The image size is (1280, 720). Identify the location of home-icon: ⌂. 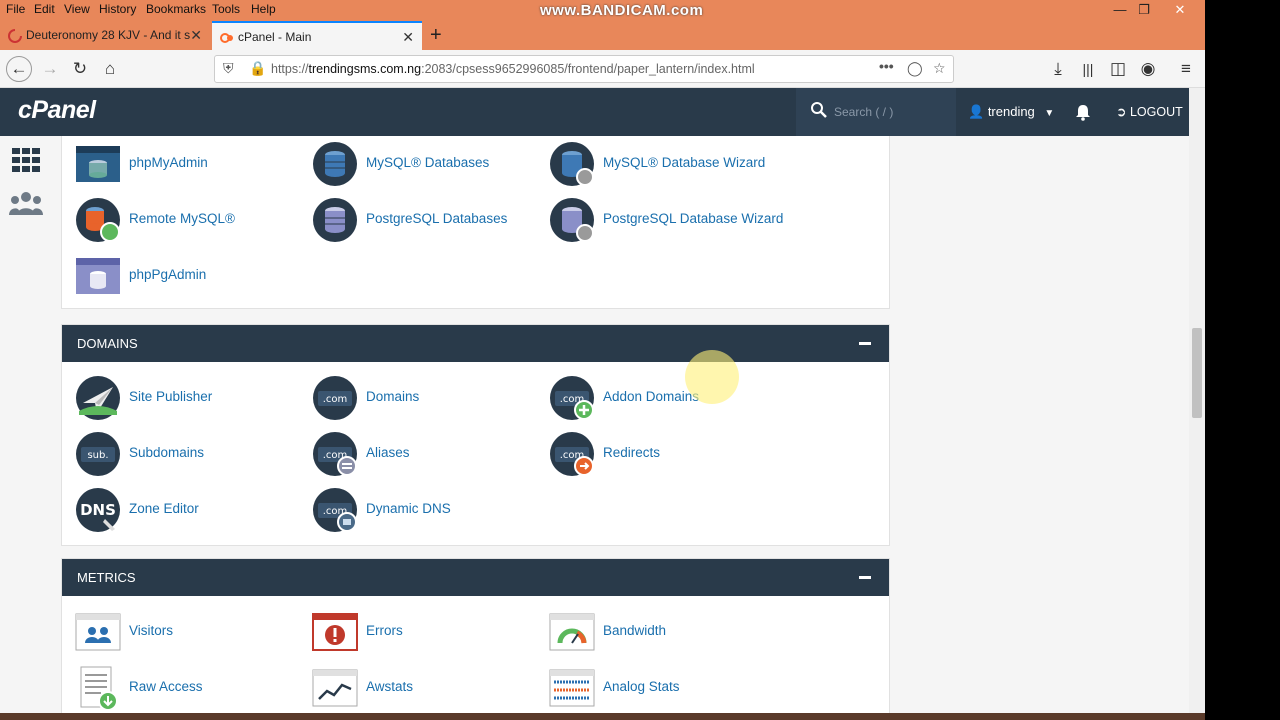
(110, 69).